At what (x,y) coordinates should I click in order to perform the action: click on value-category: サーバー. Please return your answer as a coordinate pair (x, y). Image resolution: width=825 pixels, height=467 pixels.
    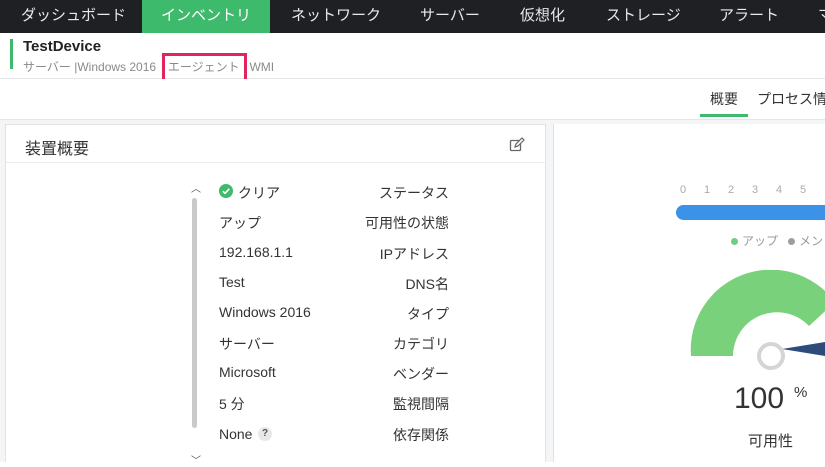
    Looking at the image, I should click on (247, 344).